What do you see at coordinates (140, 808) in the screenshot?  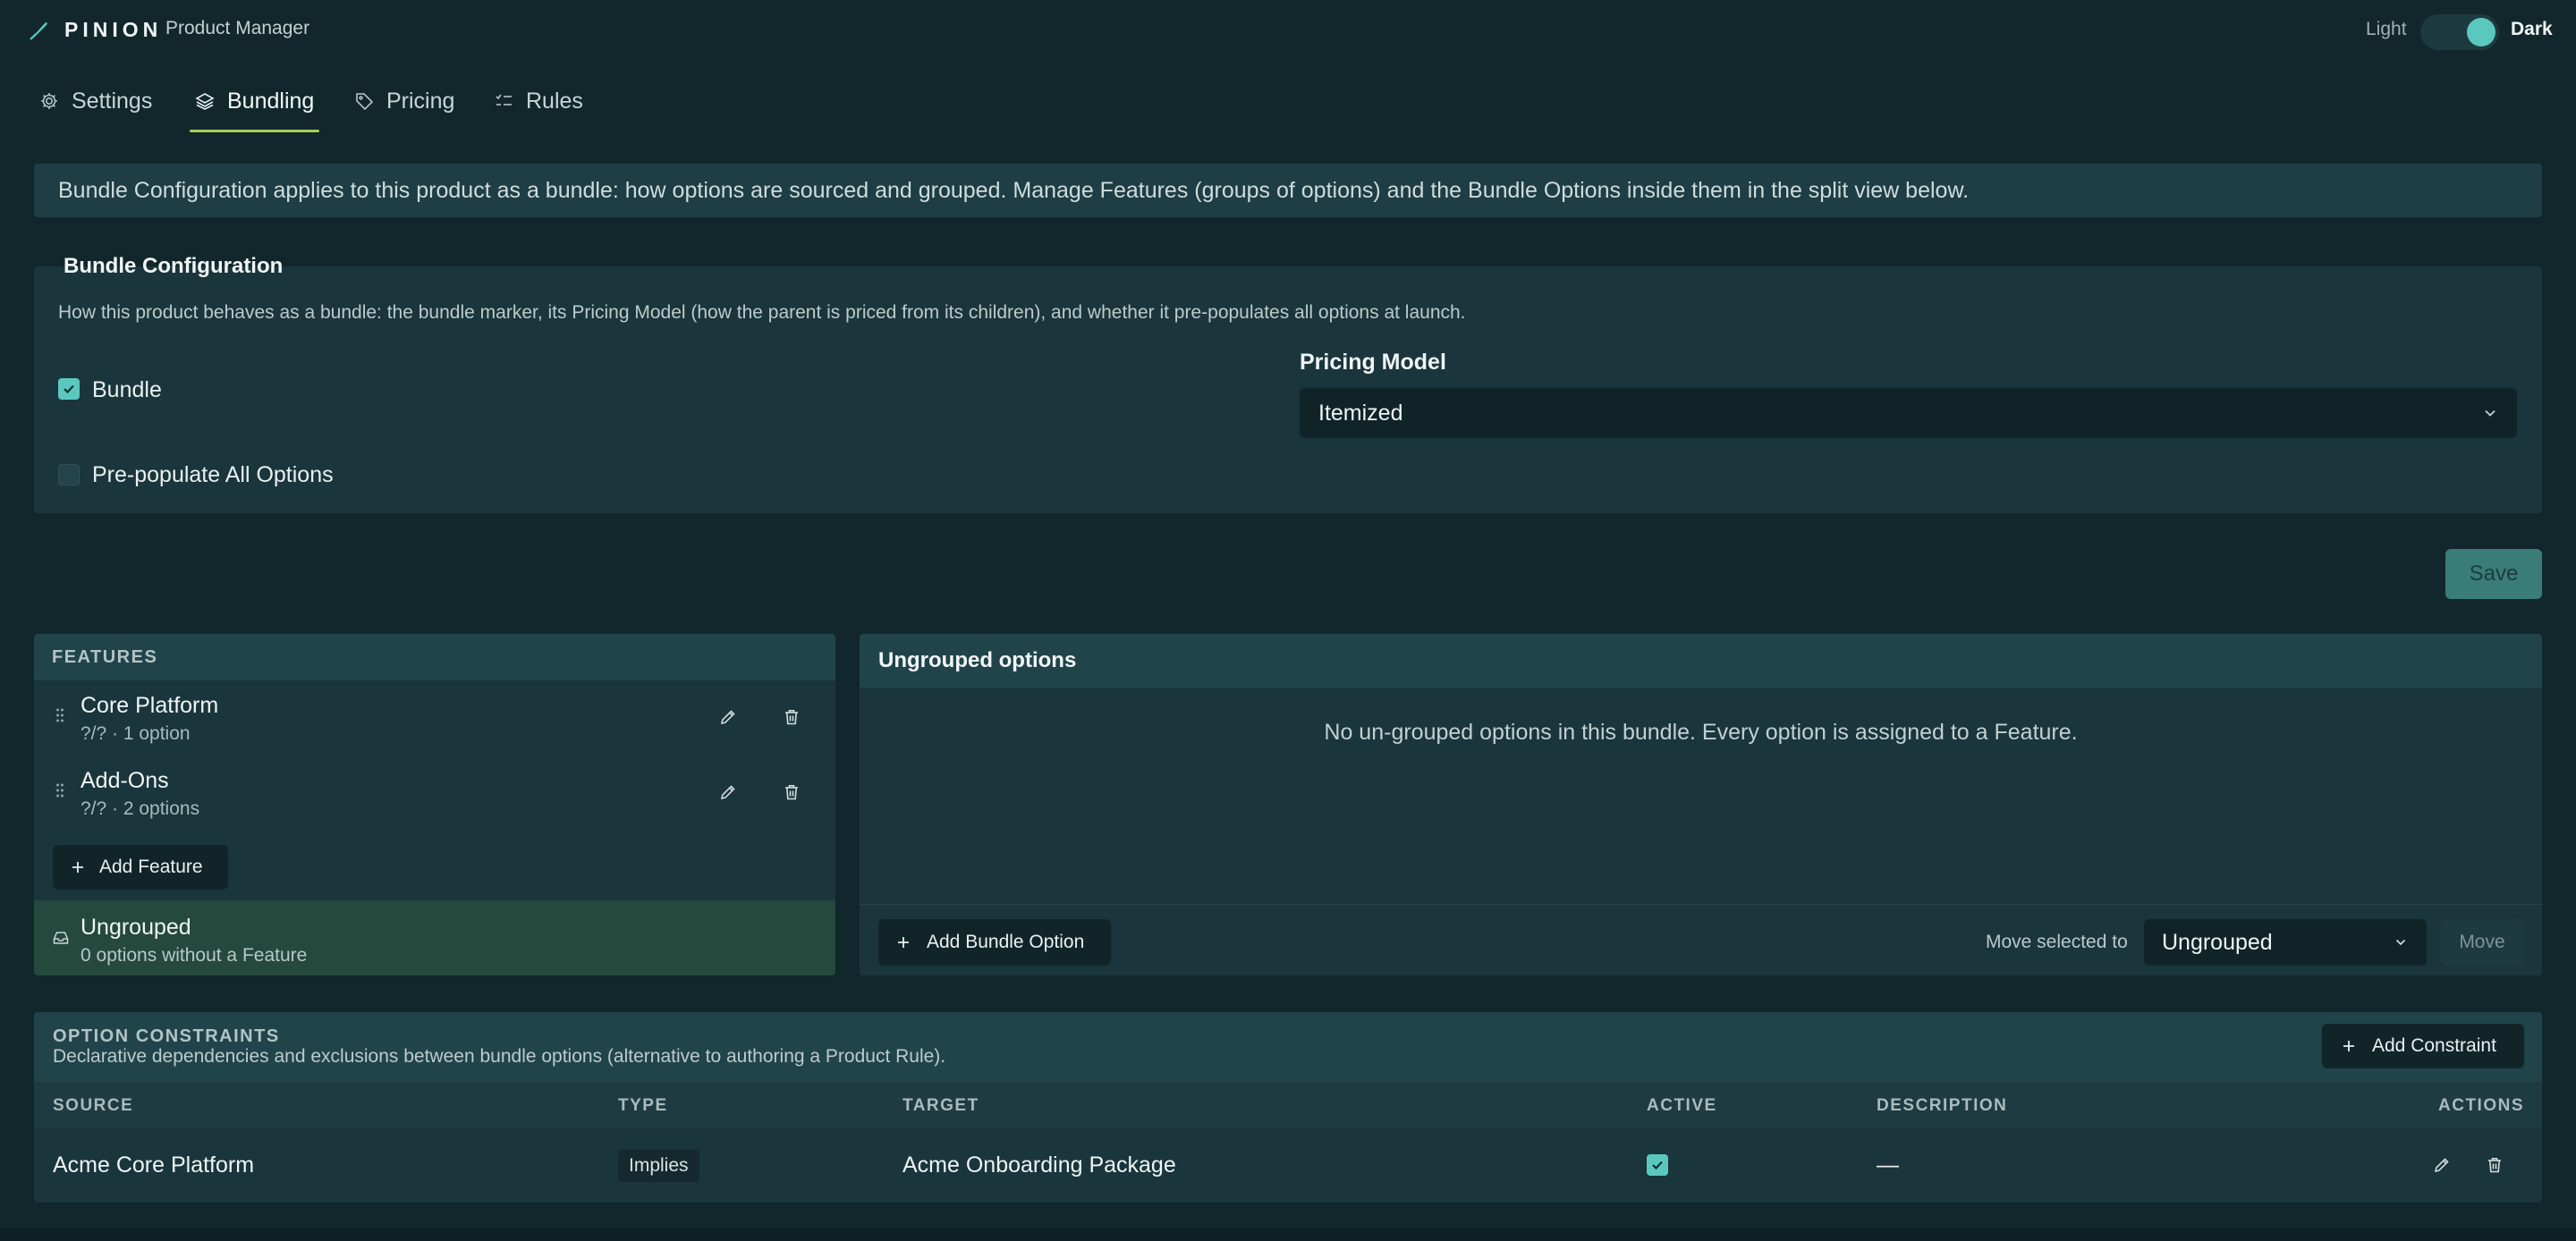 I see `feature-meta: ?/? · 2 options` at bounding box center [140, 808].